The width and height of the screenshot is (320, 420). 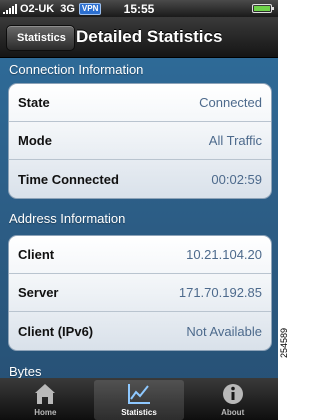 I want to click on row-label: Client, so click(x=36, y=254).